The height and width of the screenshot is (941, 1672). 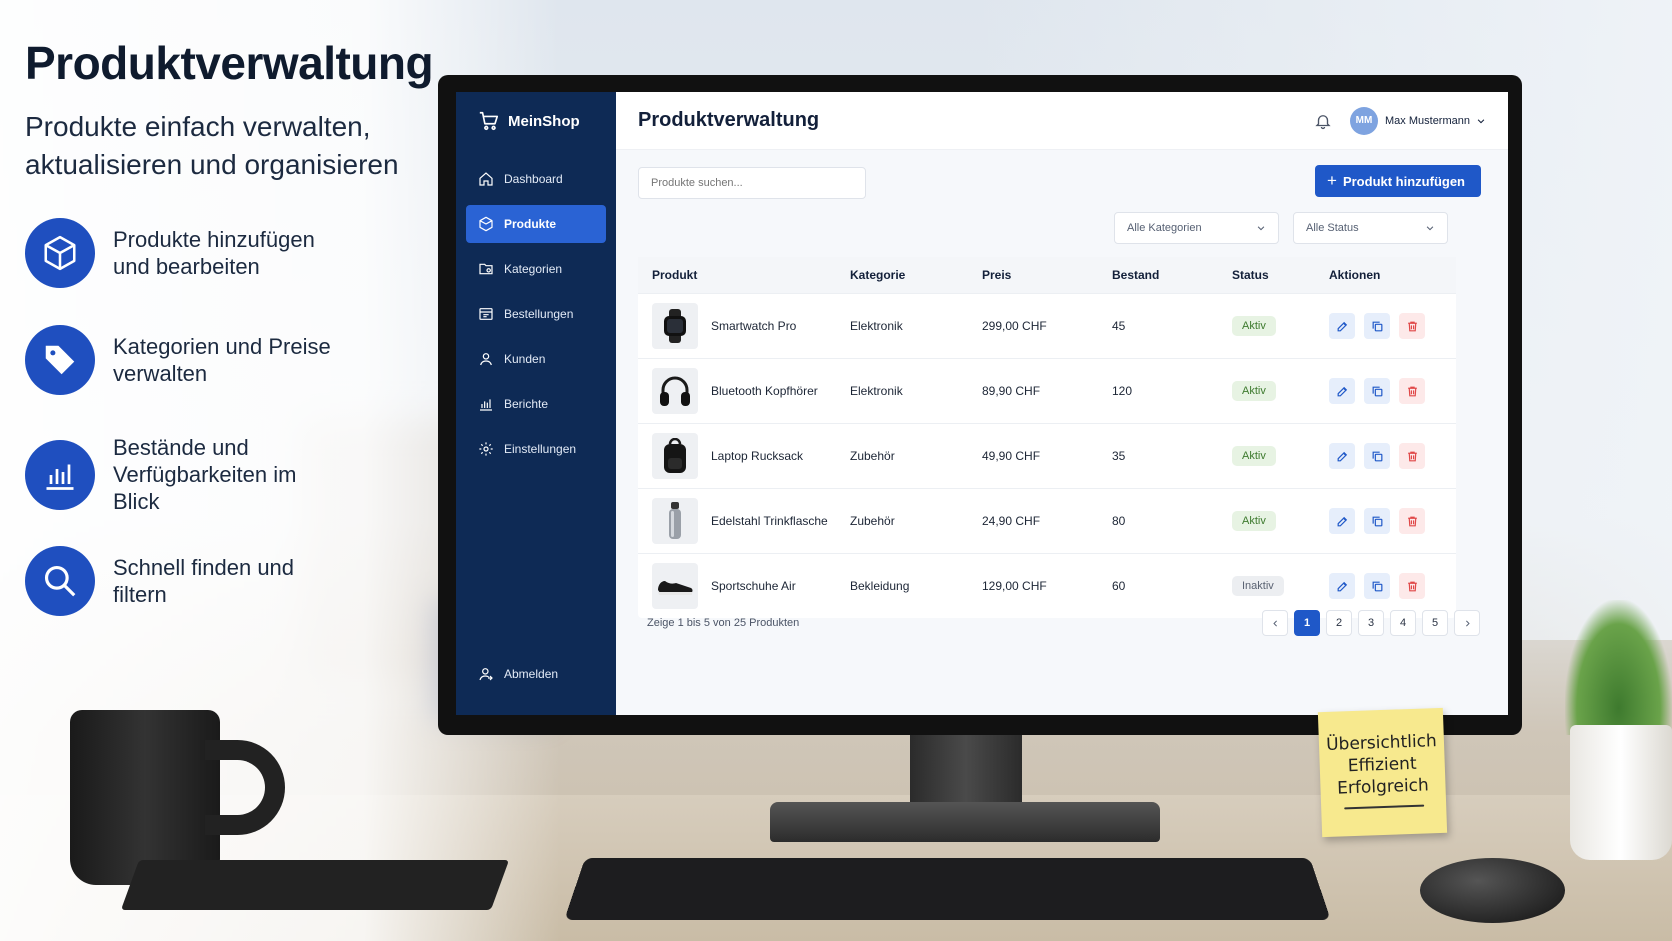 What do you see at coordinates (536, 314) in the screenshot?
I see `sidebar-item-orders: Bestellungen` at bounding box center [536, 314].